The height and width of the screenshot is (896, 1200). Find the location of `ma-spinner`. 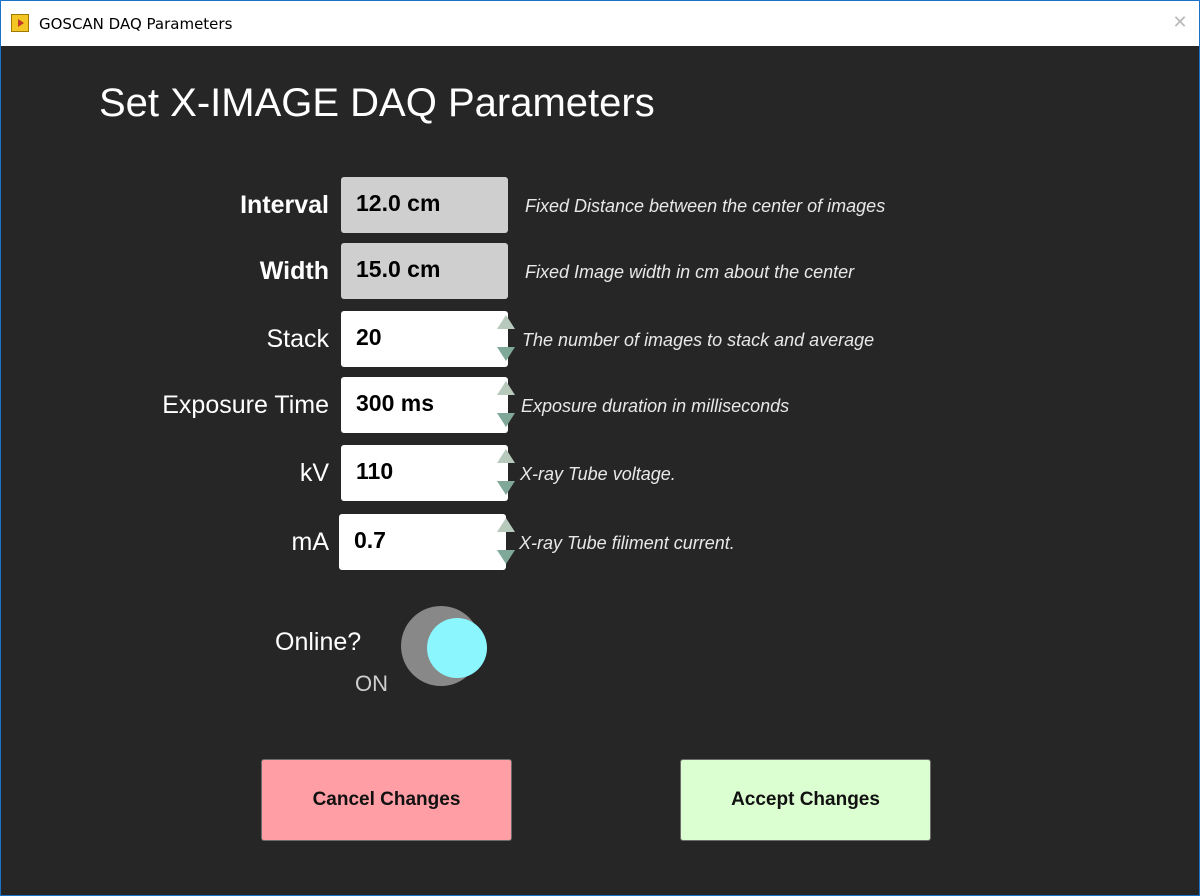

ma-spinner is located at coordinates (506, 542).